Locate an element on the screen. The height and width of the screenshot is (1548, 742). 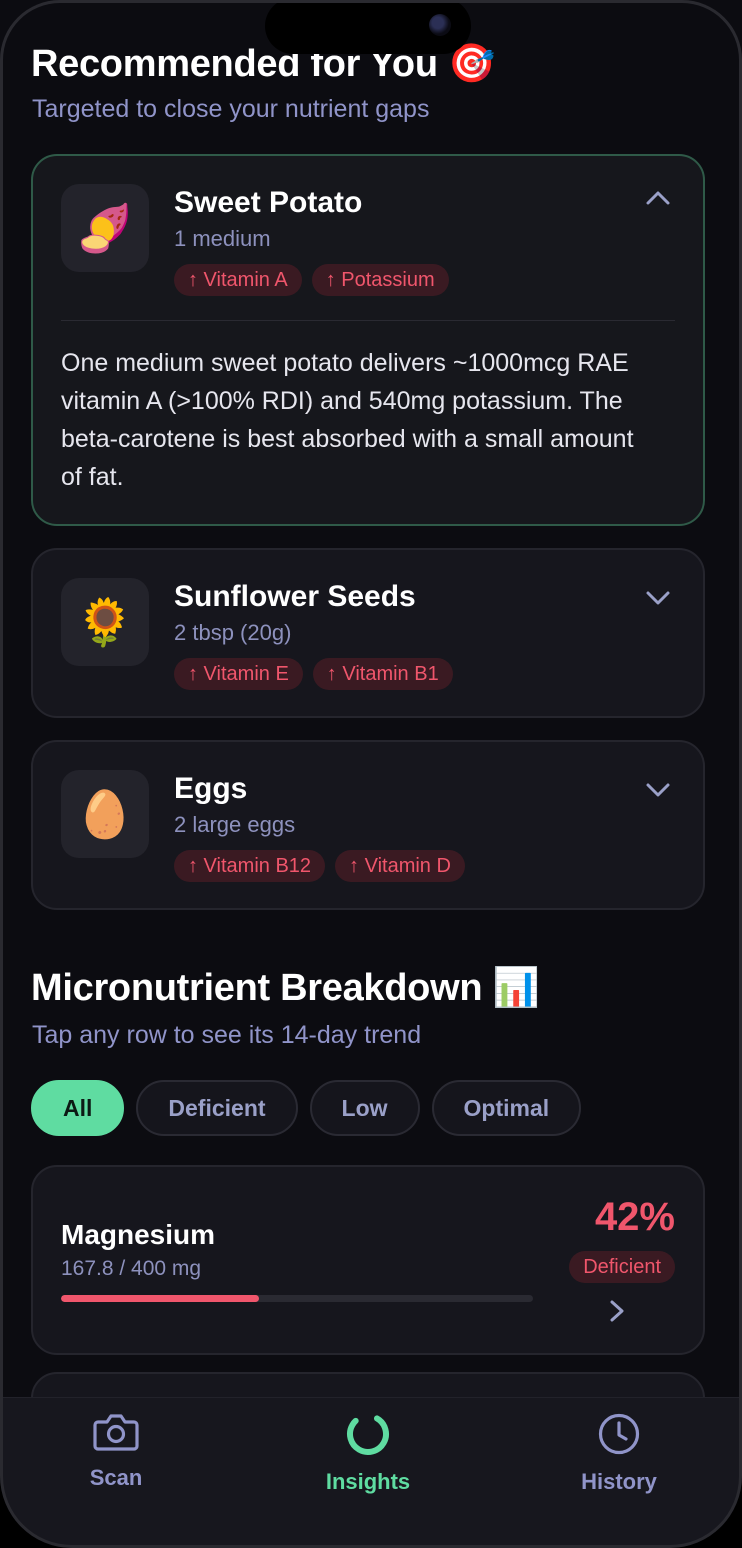
front-camera is located at coordinates (440, 25).